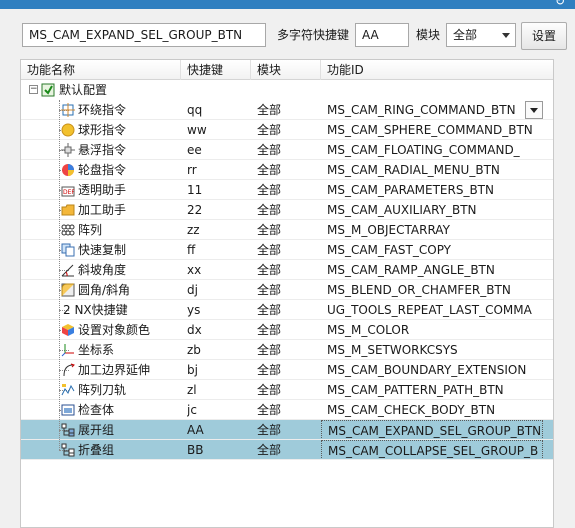 The width and height of the screenshot is (575, 528). I want to click on cell-shortcut: qq, so click(219, 110).